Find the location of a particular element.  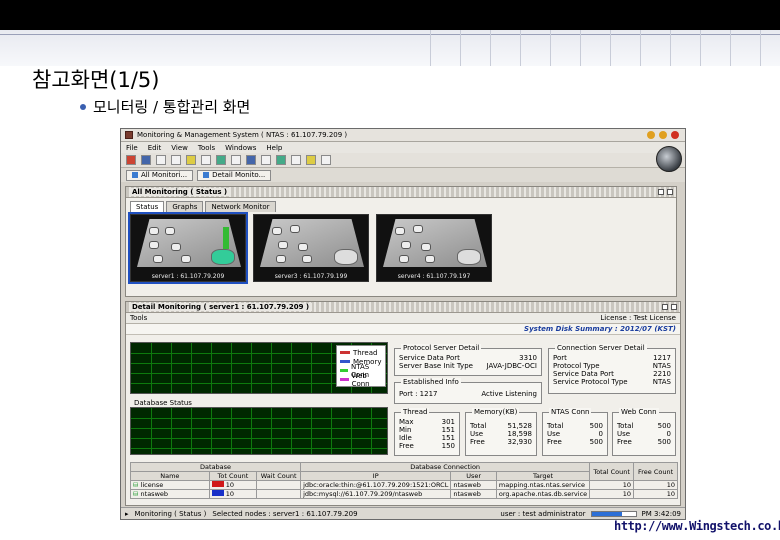

thread-box: Thread Max 301 Min 151 Idle 151 Free 150 is located at coordinates (427, 432).